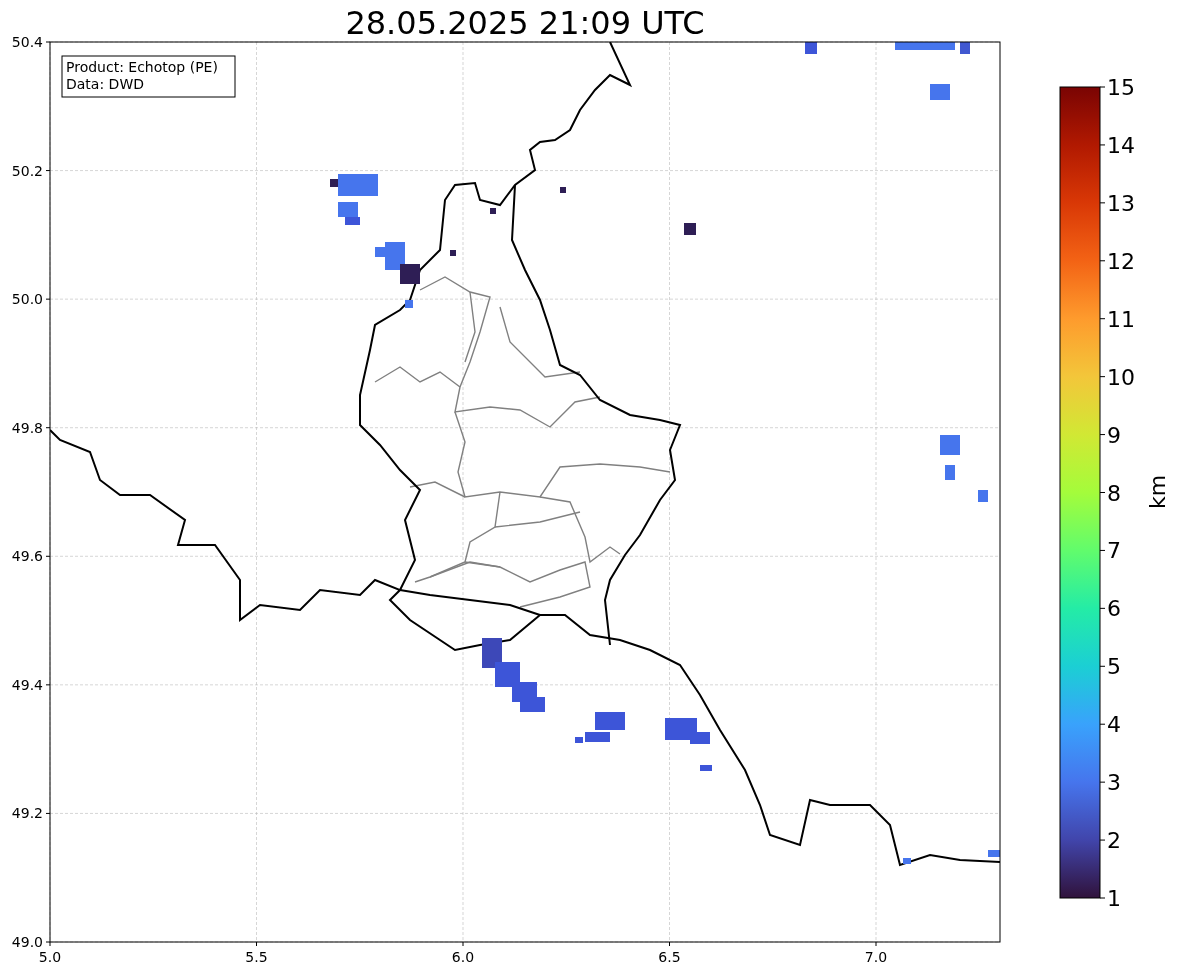 The image size is (1178, 976). I want to click on y-tick-label: 49.8, so click(27, 427).